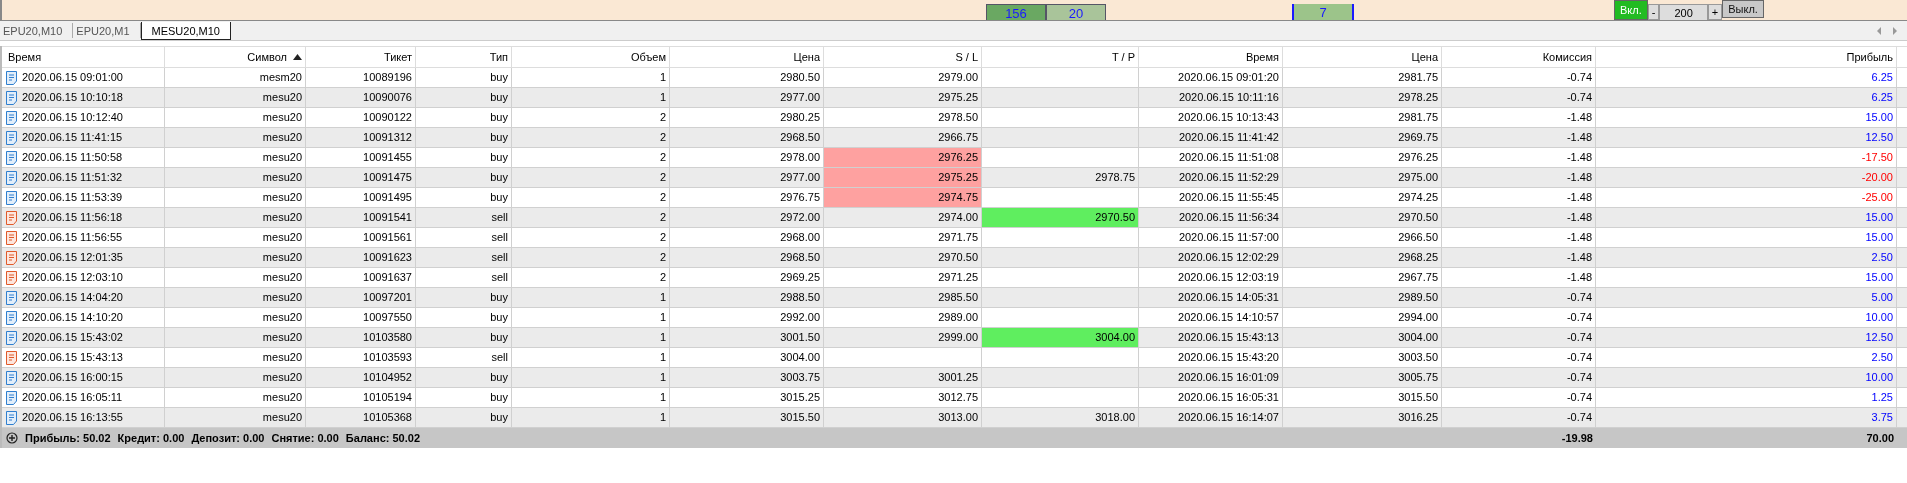  Describe the element at coordinates (361, 157) in the screenshot. I see `table-cell: 10091455` at that location.